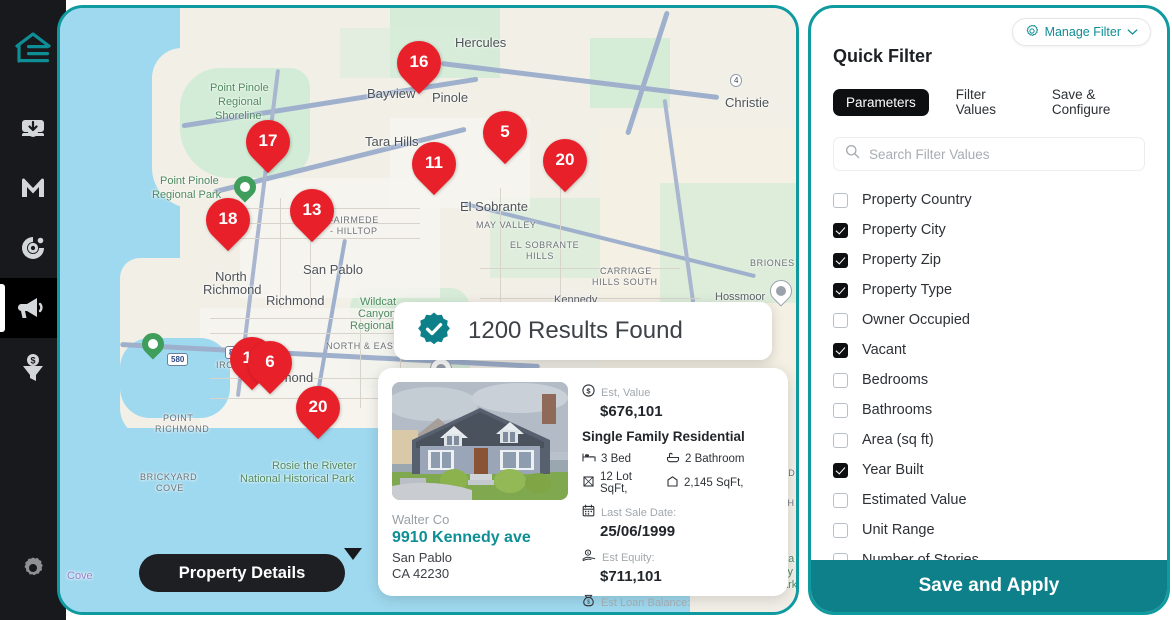 This screenshot has width=1172, height=620. What do you see at coordinates (228, 218) in the screenshot?
I see `map-pin-count: 18` at bounding box center [228, 218].